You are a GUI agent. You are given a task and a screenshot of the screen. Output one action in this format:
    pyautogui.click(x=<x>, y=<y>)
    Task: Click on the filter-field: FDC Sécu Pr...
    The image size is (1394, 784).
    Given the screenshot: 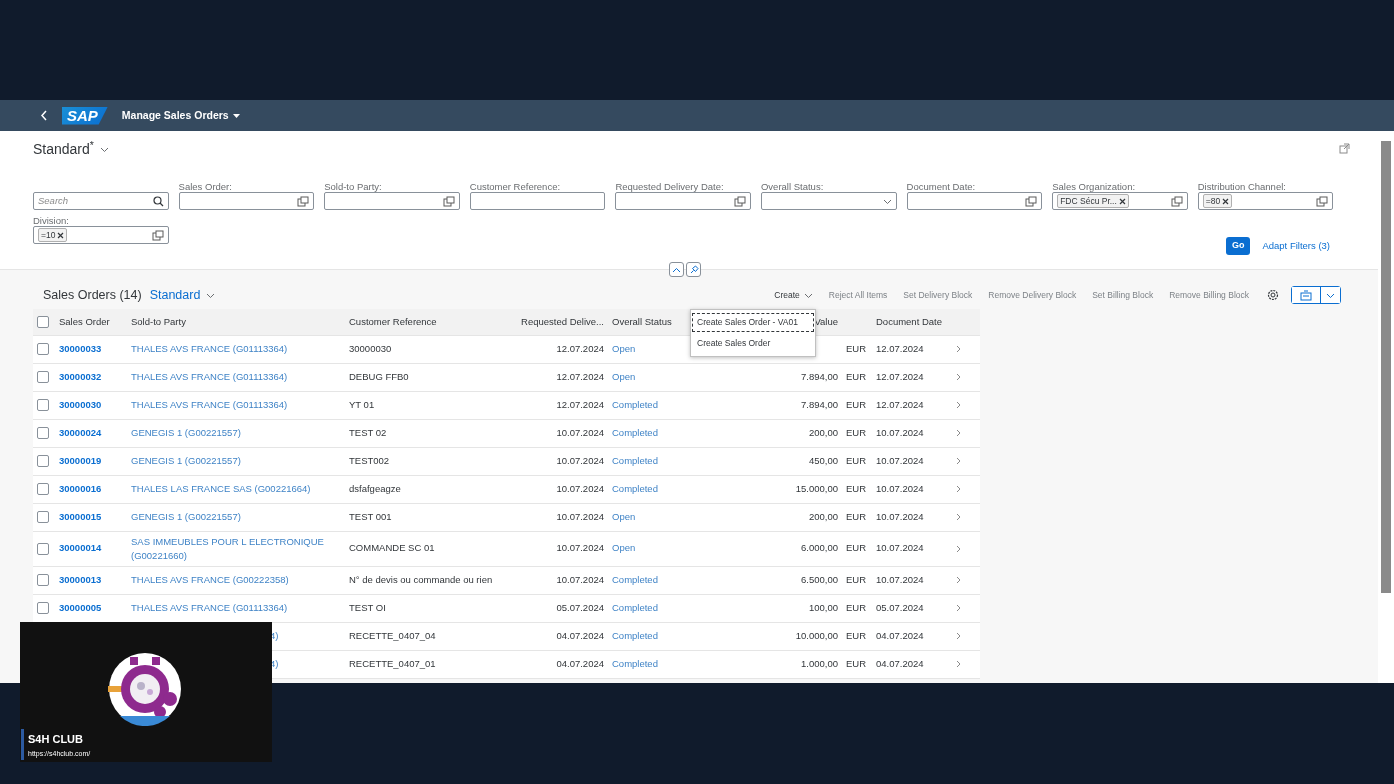 What is the action you would take?
    pyautogui.click(x=1120, y=201)
    